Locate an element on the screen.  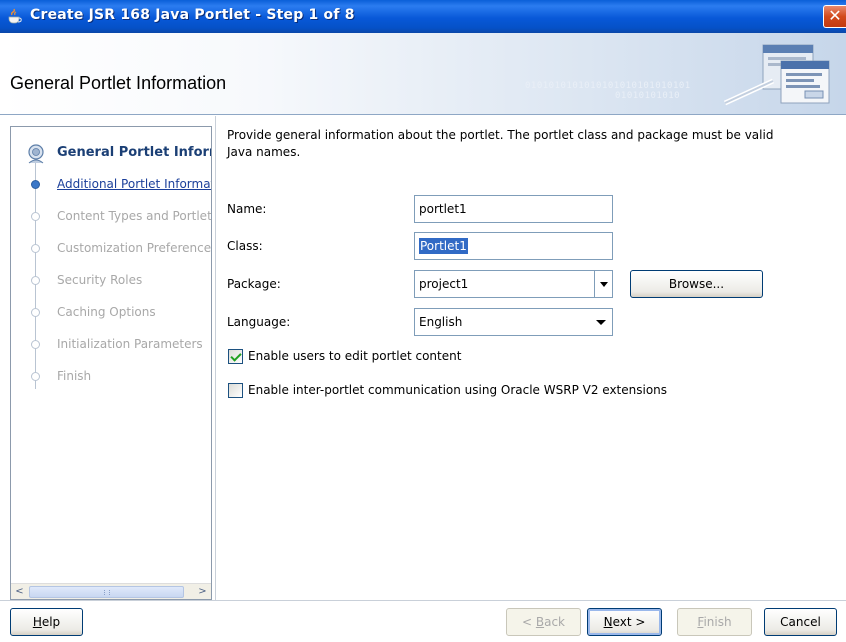
header-binary-decoration: 0101010101010101010101010101 is located at coordinates (608, 86).